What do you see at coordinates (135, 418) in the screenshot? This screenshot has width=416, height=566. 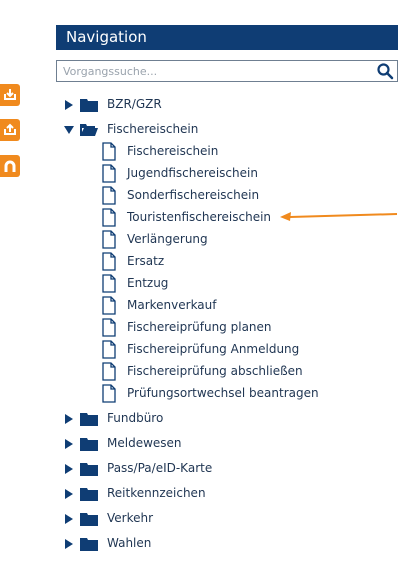 I see `tree-group-label: Fundbüro` at bounding box center [135, 418].